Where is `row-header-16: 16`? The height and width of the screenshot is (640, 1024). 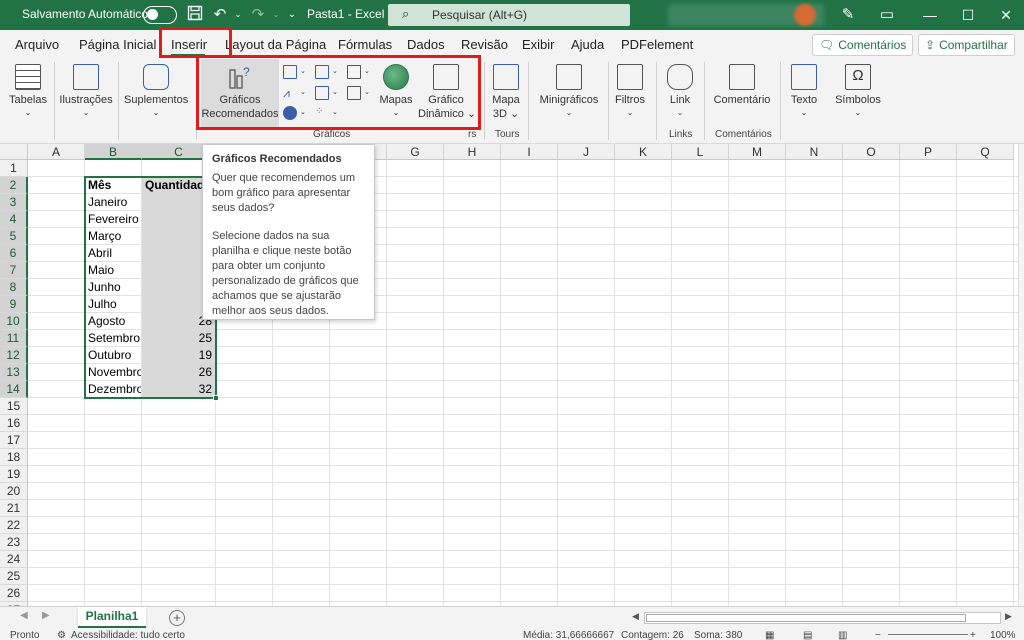 row-header-16: 16 is located at coordinates (14, 423).